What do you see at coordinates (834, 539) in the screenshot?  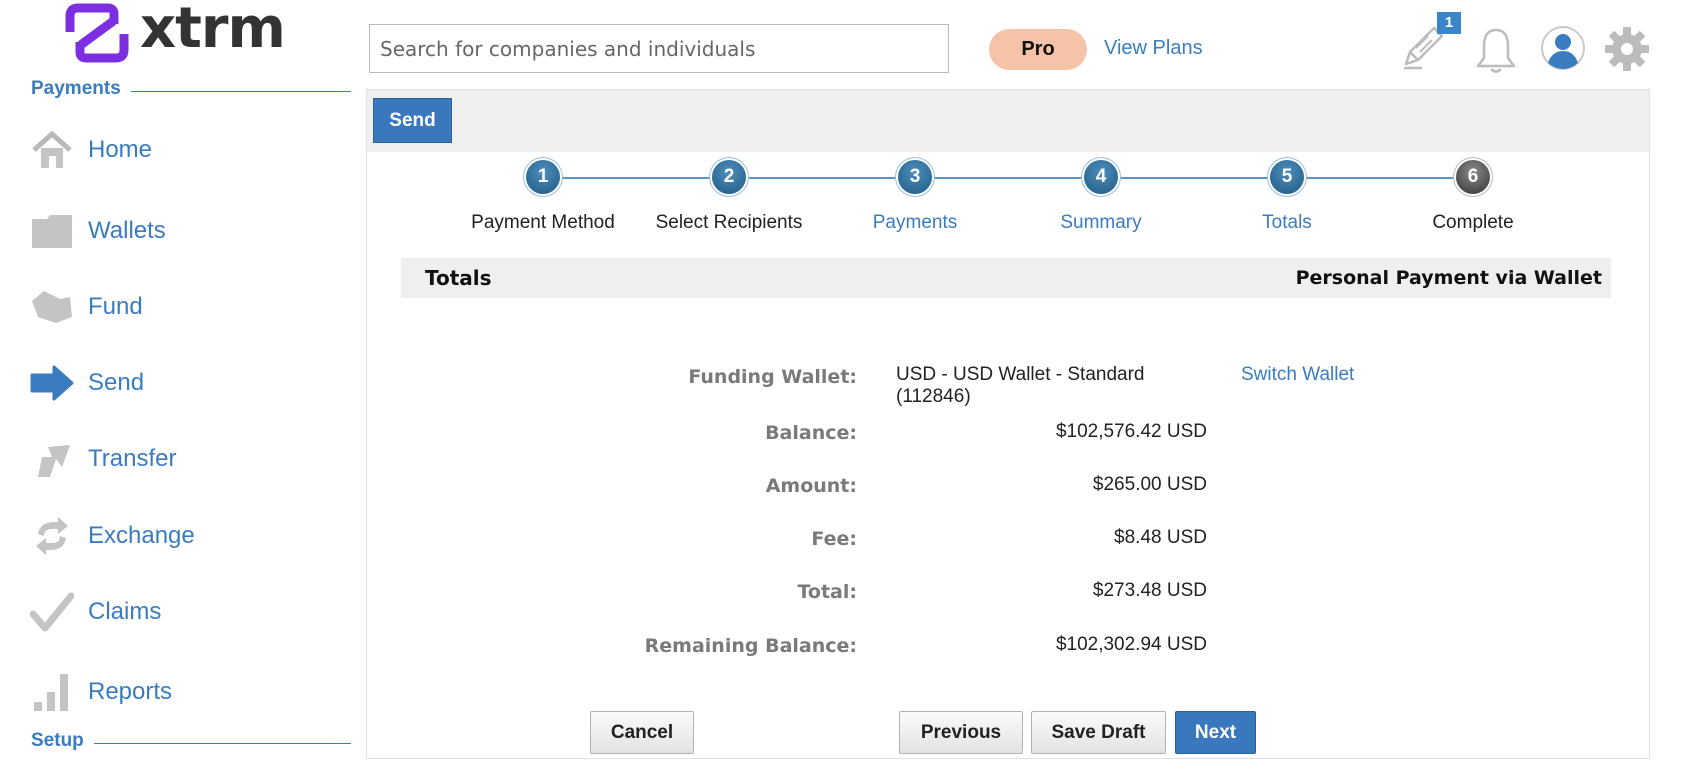 I see `fee-label: Fee:` at bounding box center [834, 539].